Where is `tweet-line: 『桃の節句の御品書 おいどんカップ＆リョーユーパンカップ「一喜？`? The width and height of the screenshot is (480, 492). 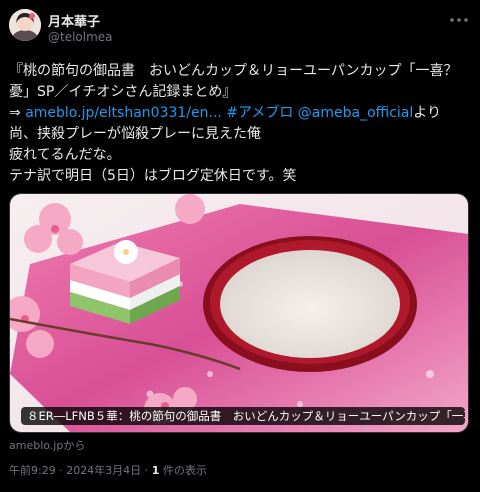
tweet-line: 『桃の節句の御品書 おいどんカップ＆リョーユーパンカップ「一喜？ is located at coordinates (233, 71).